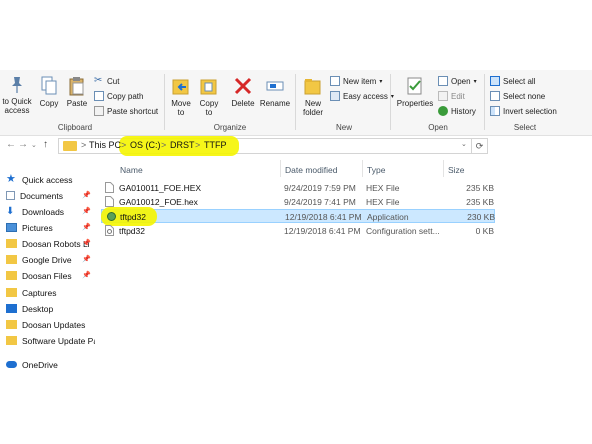  I want to click on file-icon, so click(109, 187).